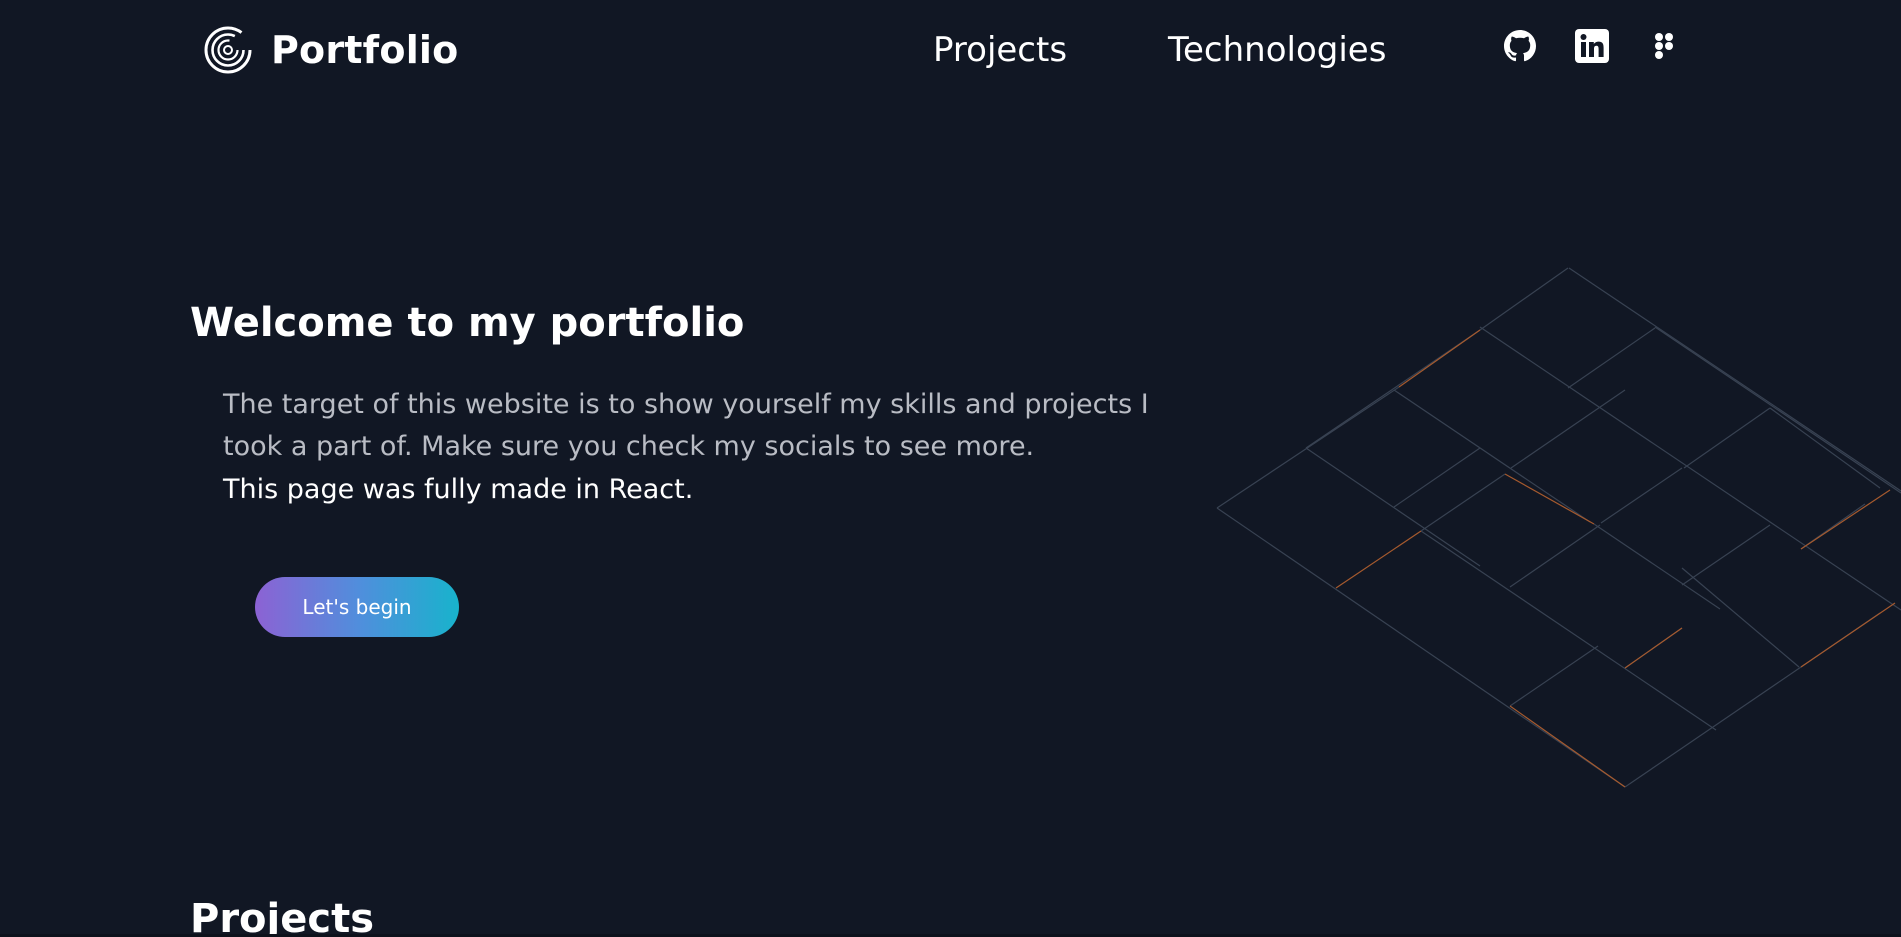 This screenshot has width=1901, height=937. I want to click on hero-title: Welcome to my portfolio, so click(467, 323).